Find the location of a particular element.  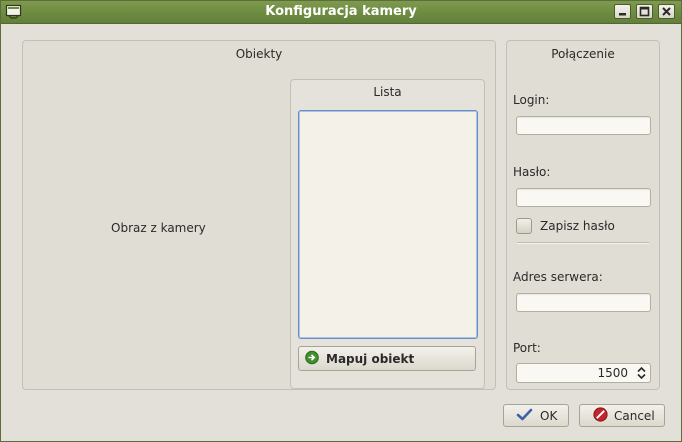

object-list is located at coordinates (388, 224).